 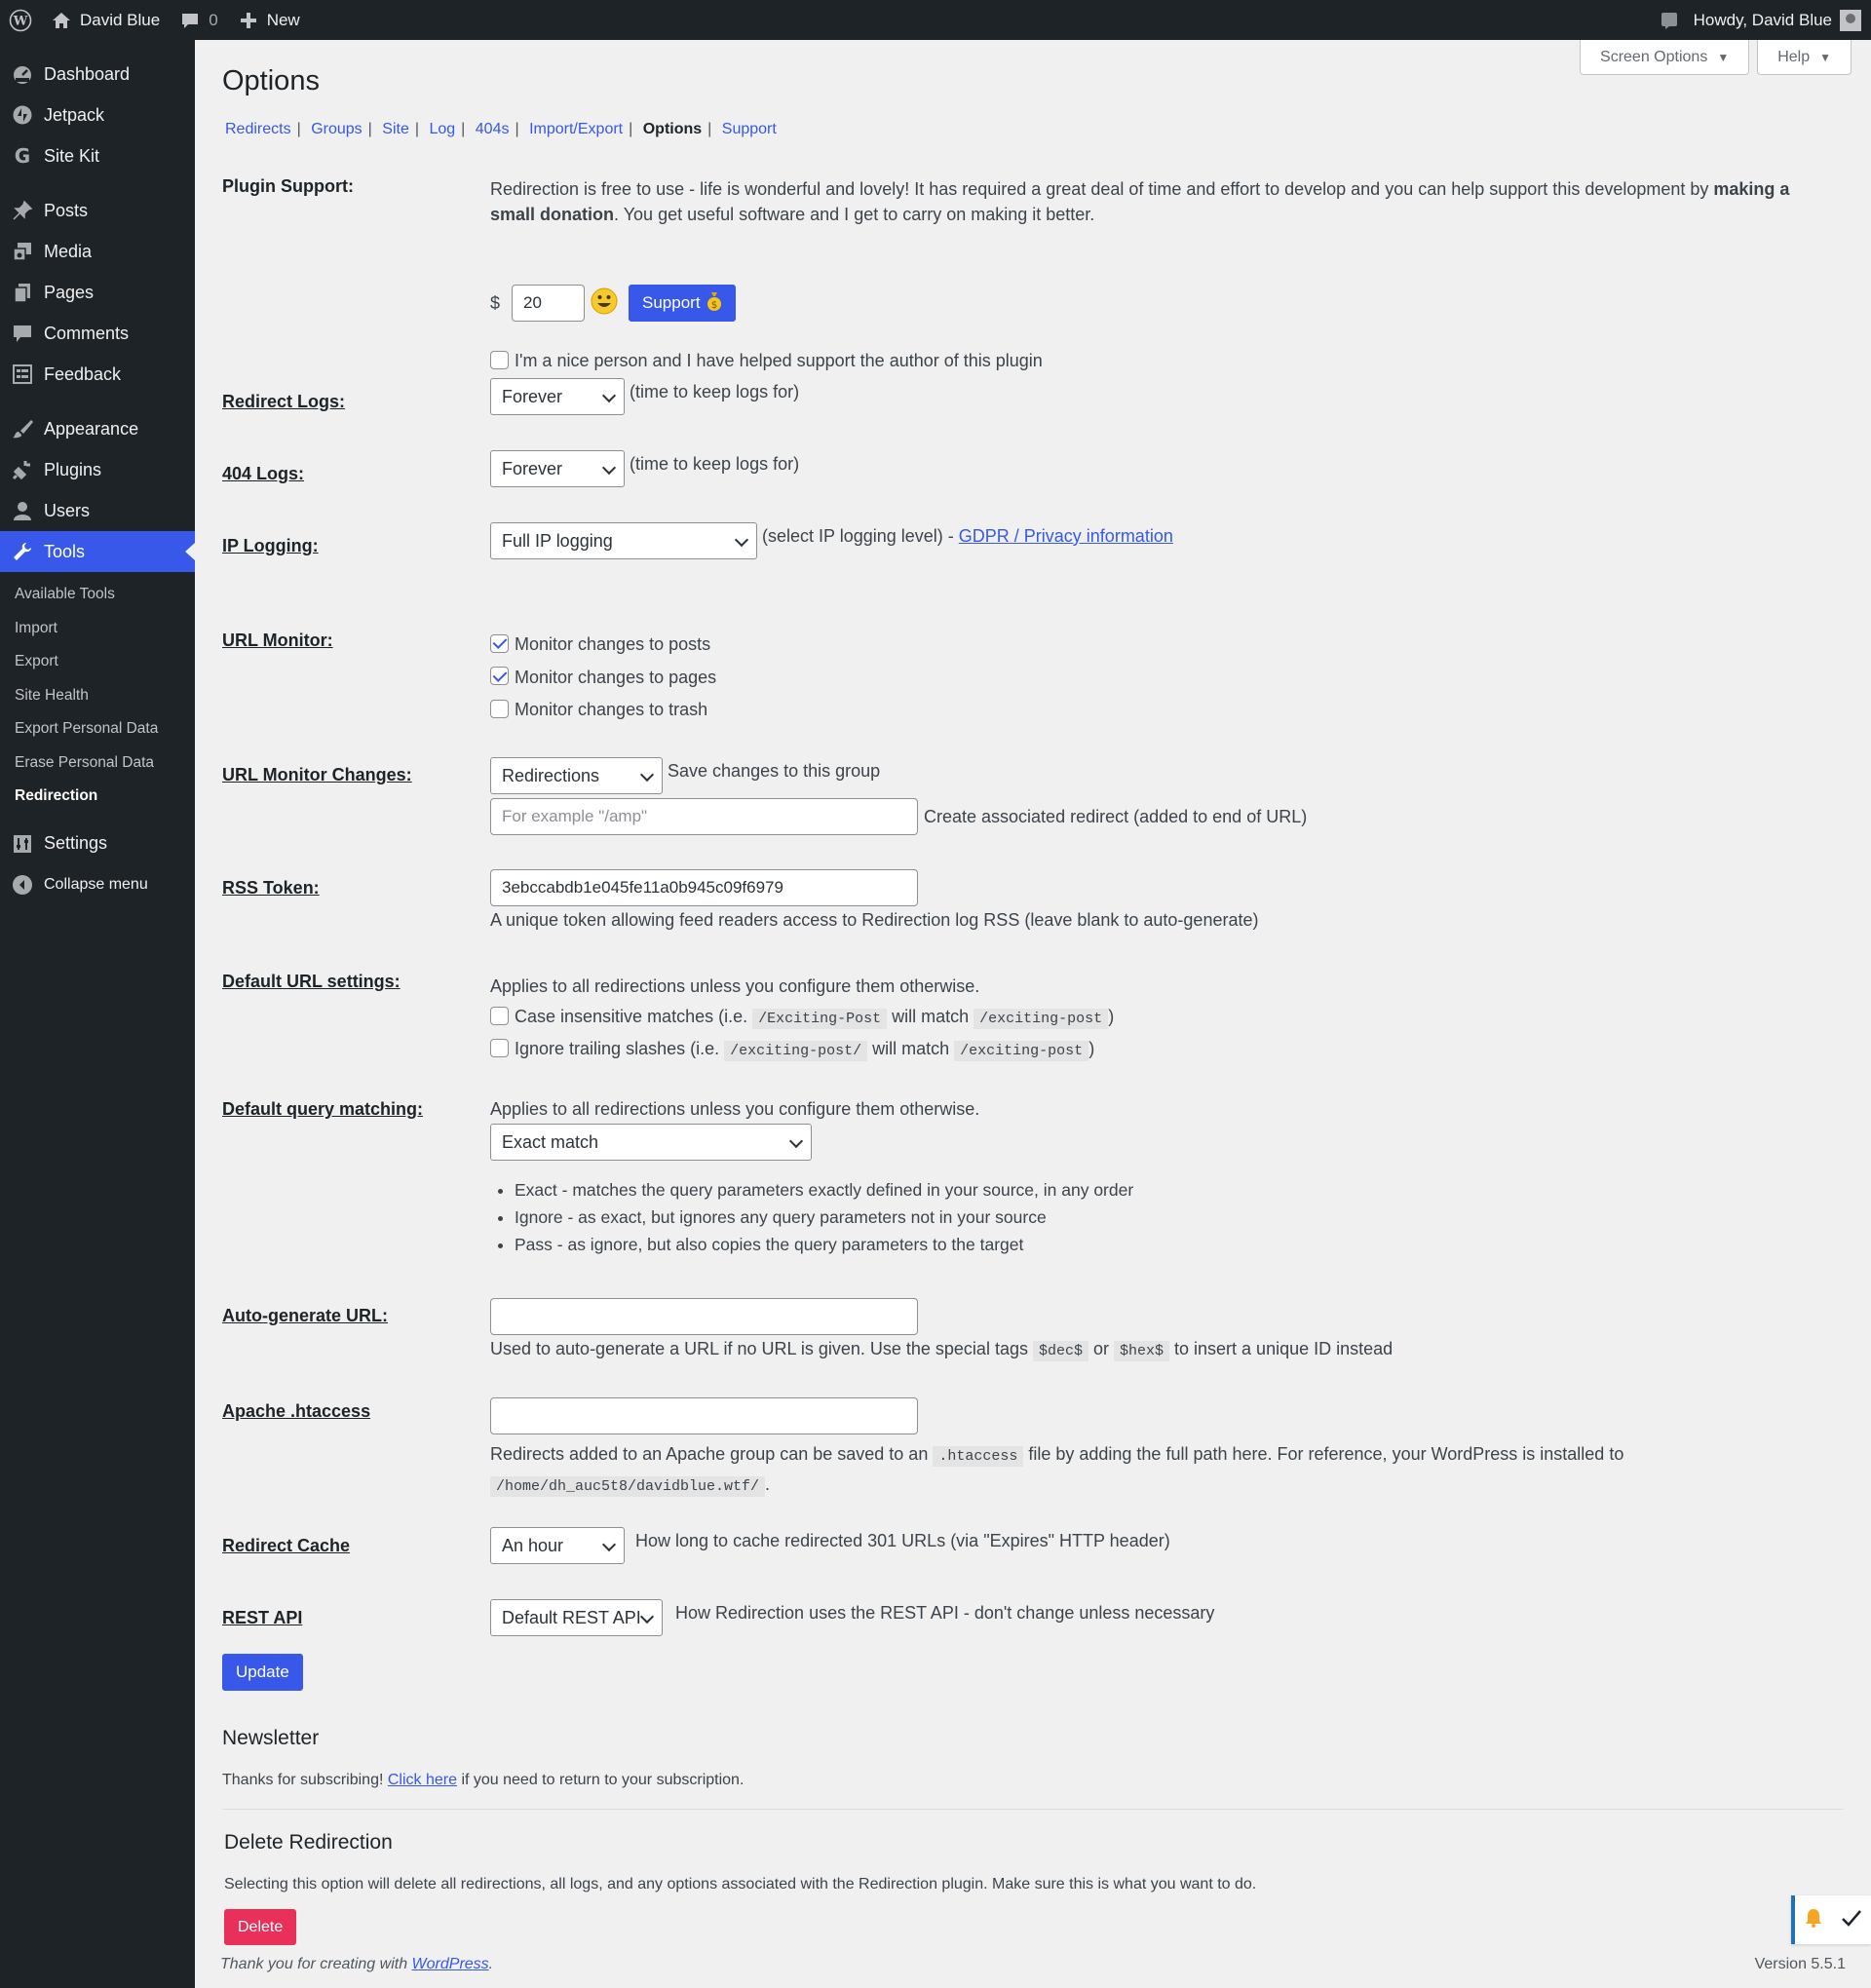 I want to click on new-label: New, so click(x=283, y=19).